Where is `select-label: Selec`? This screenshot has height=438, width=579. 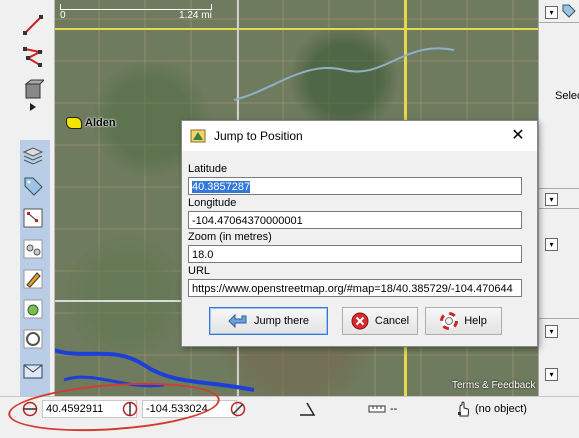 select-label: Selec is located at coordinates (567, 96).